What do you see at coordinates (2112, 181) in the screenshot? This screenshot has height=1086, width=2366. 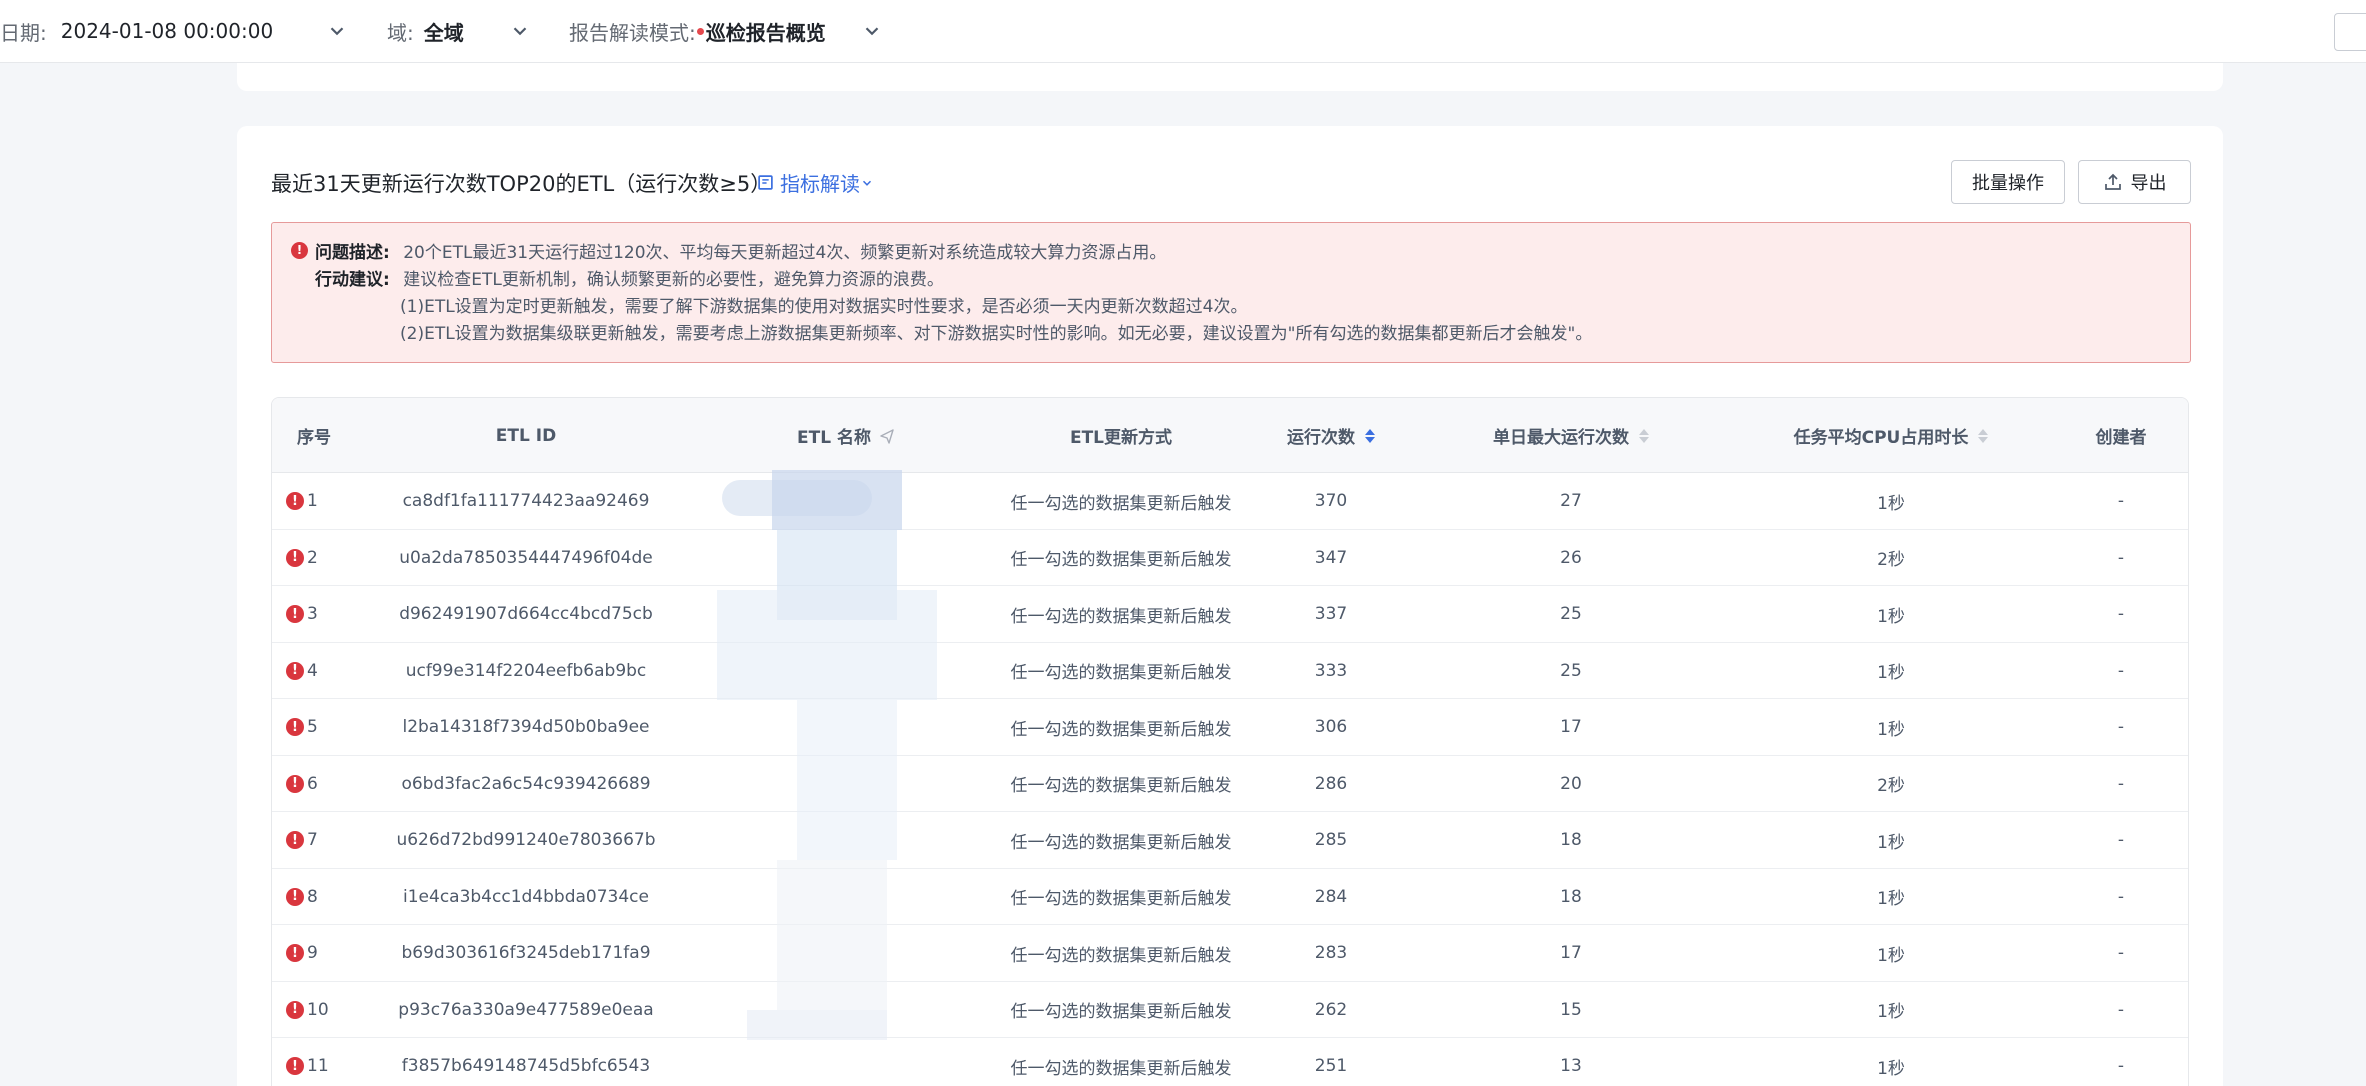 I see `upload-icon` at bounding box center [2112, 181].